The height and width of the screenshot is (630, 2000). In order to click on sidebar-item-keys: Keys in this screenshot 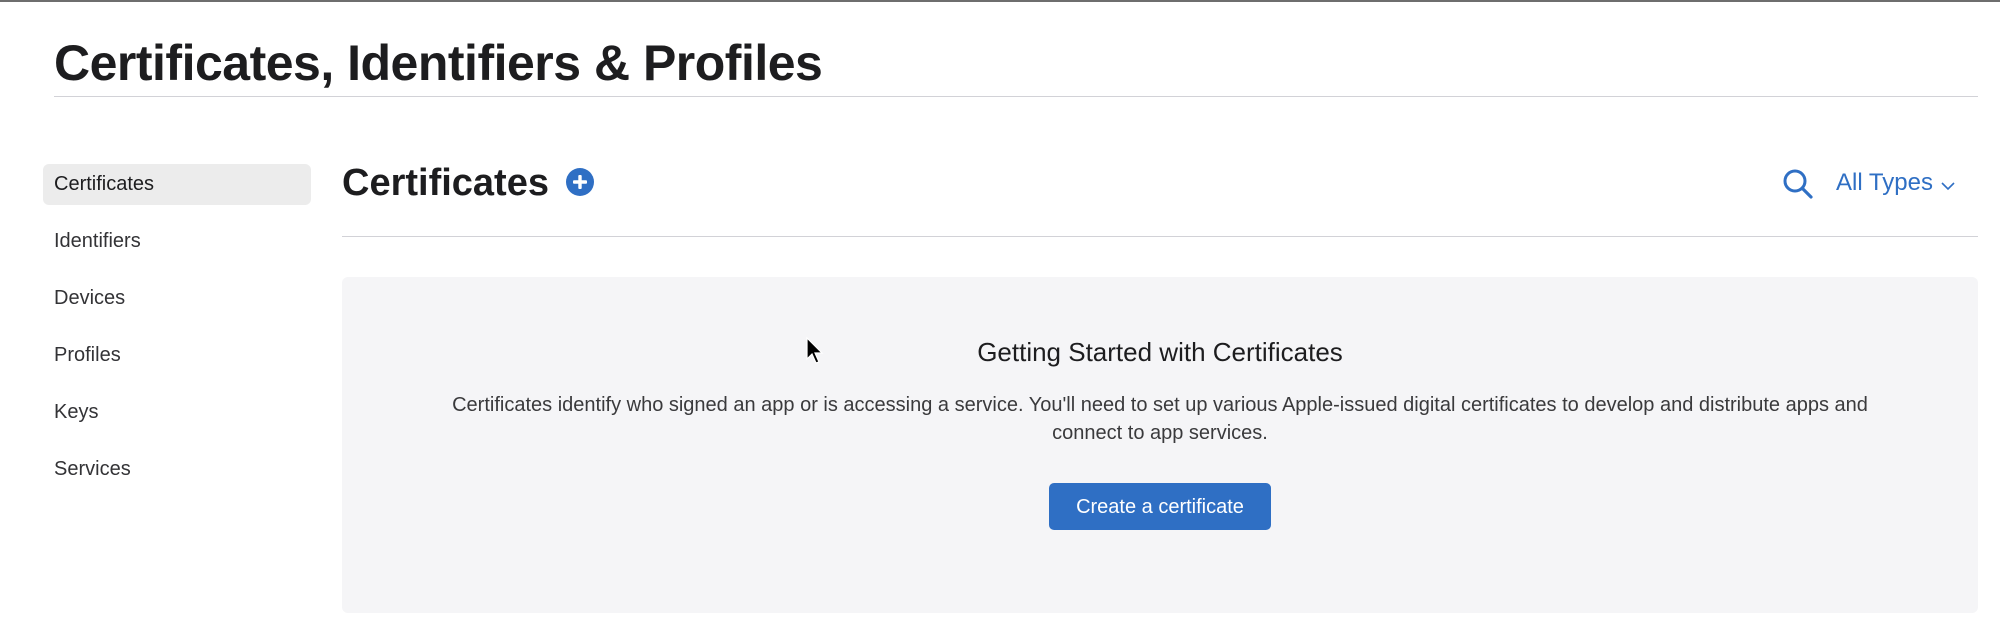, I will do `click(177, 412)`.